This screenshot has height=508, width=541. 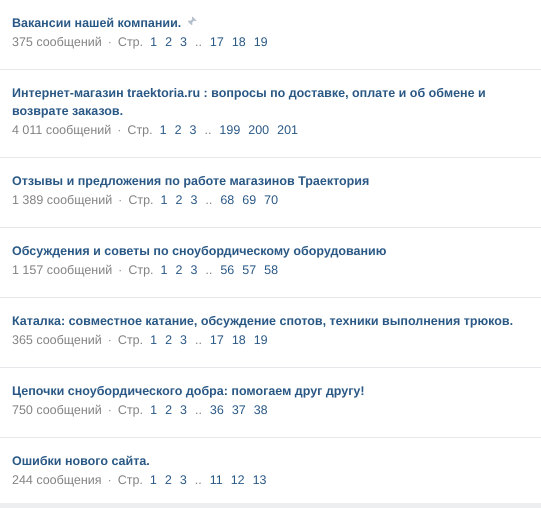 I want to click on message-count: 1 157 сообщений, so click(x=62, y=270).